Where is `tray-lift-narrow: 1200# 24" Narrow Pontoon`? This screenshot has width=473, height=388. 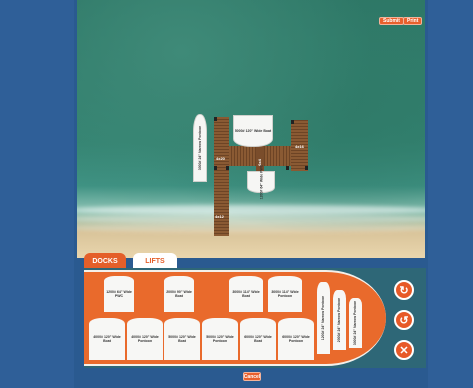
tray-lift-narrow: 1200# 24" Narrow Pontoon is located at coordinates (323, 318).